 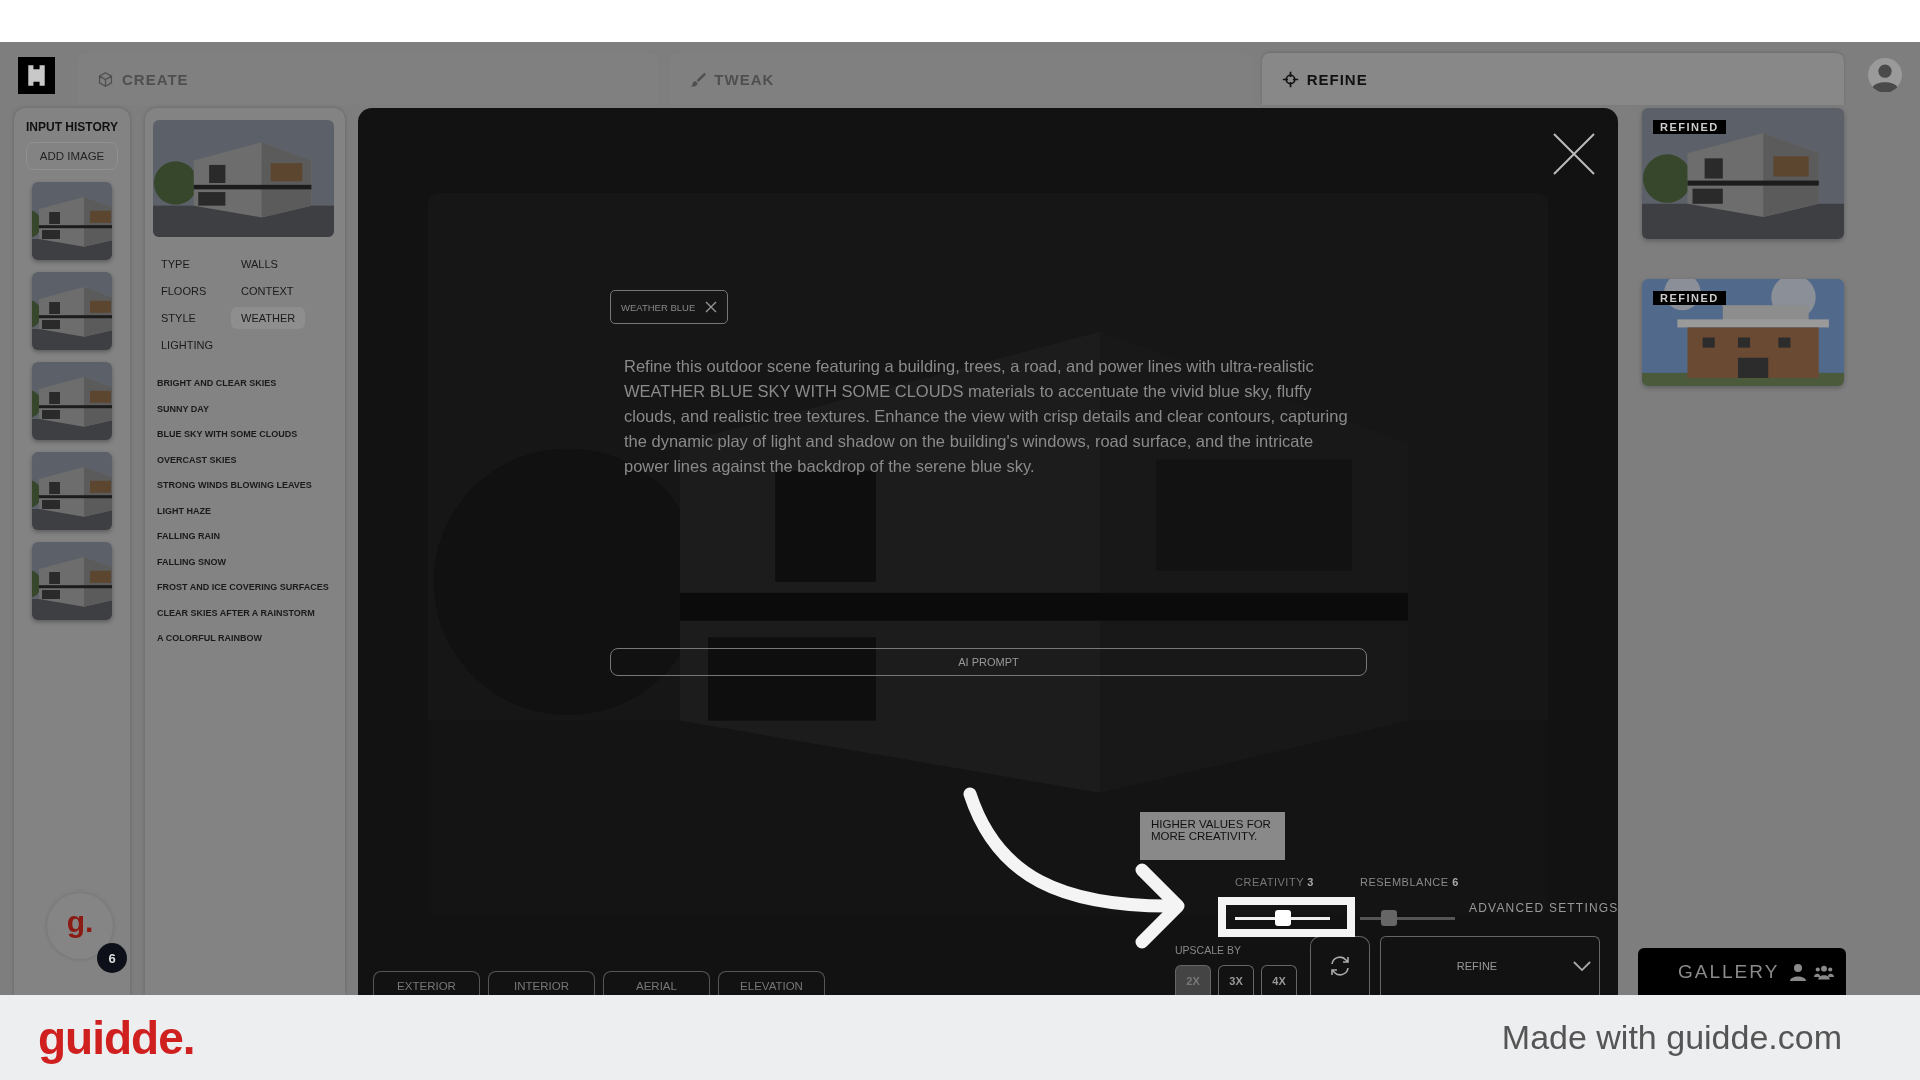 I want to click on category-item: CONTEXT, so click(x=267, y=291).